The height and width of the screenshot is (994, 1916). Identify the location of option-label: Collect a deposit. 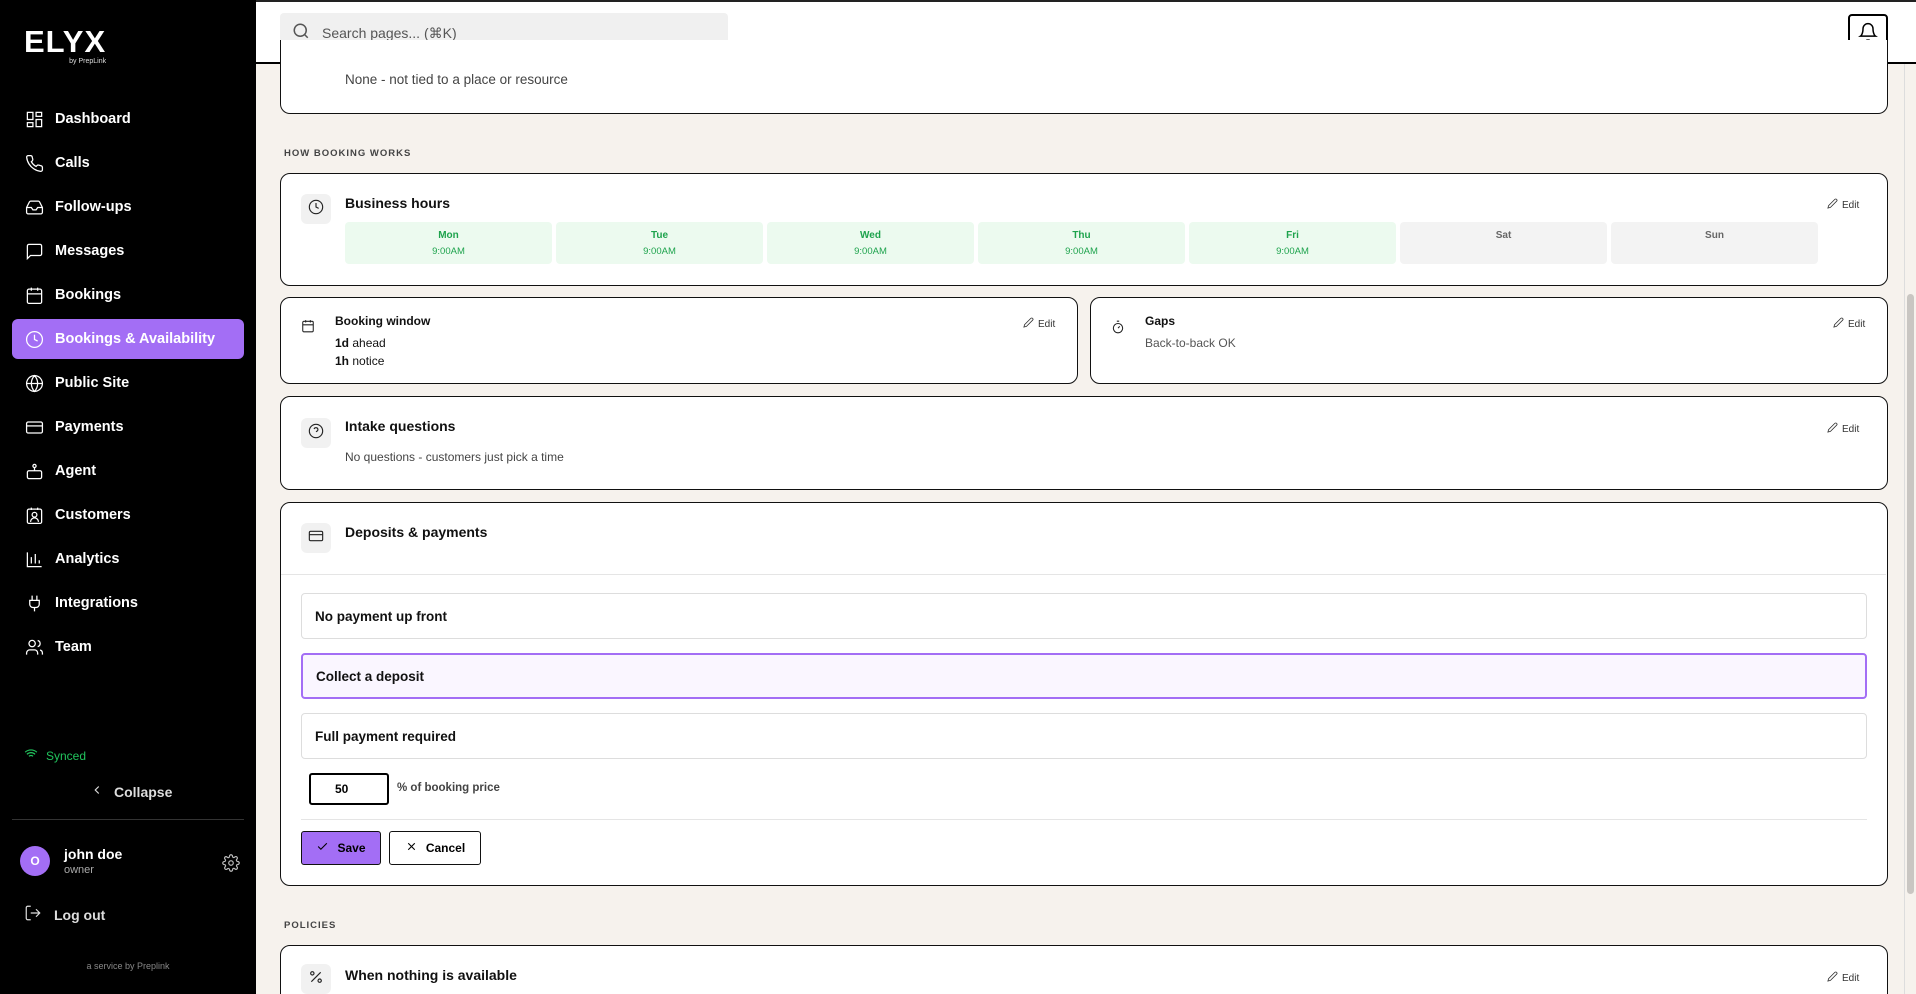
(370, 676).